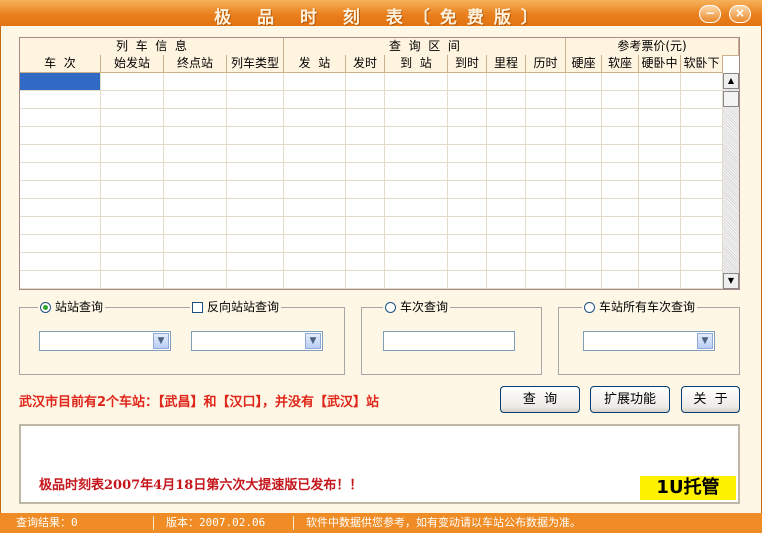  I want to click on column-header: 终点站, so click(195, 64).